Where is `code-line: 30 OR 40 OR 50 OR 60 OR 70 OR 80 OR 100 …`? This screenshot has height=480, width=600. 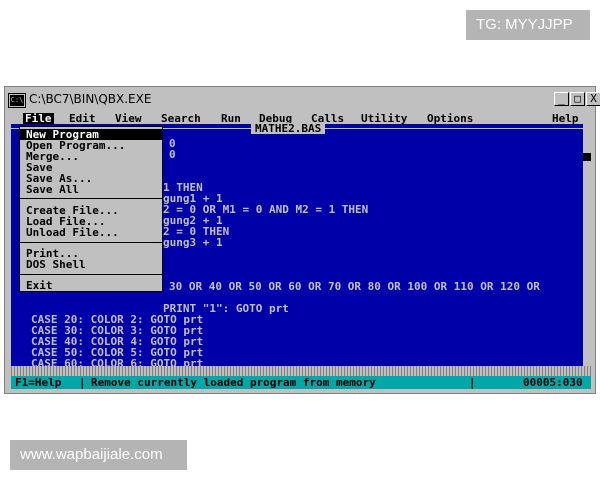
code-line: 30 OR 40 OR 50 OR 60 OR 70 OR 80 OR 100 … is located at coordinates (354, 286).